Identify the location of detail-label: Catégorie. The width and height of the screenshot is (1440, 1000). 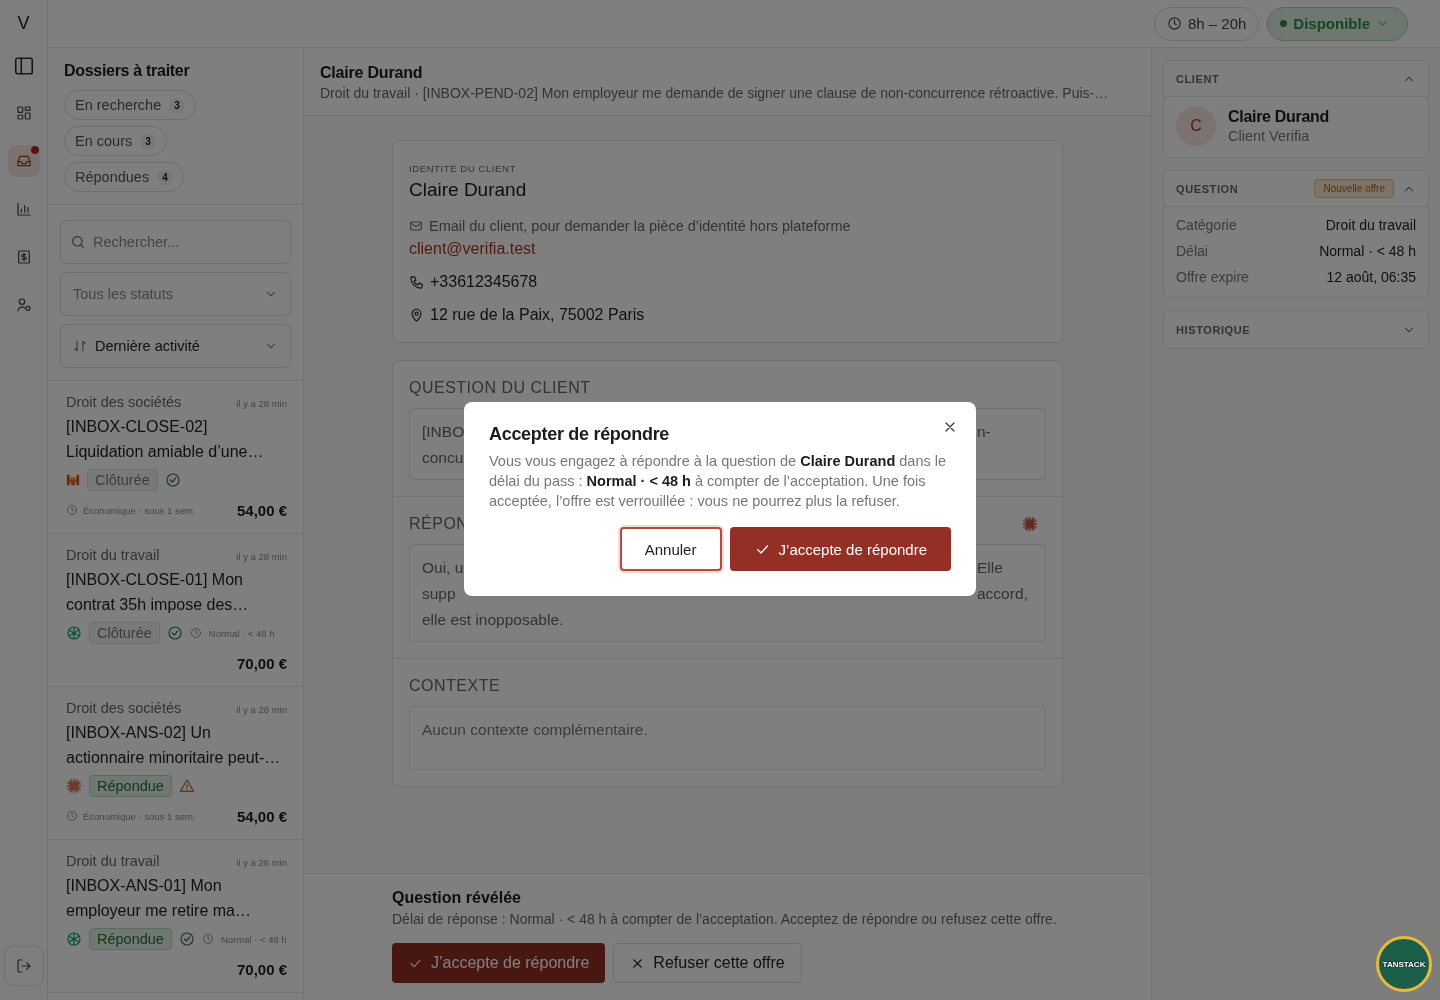
(1206, 225).